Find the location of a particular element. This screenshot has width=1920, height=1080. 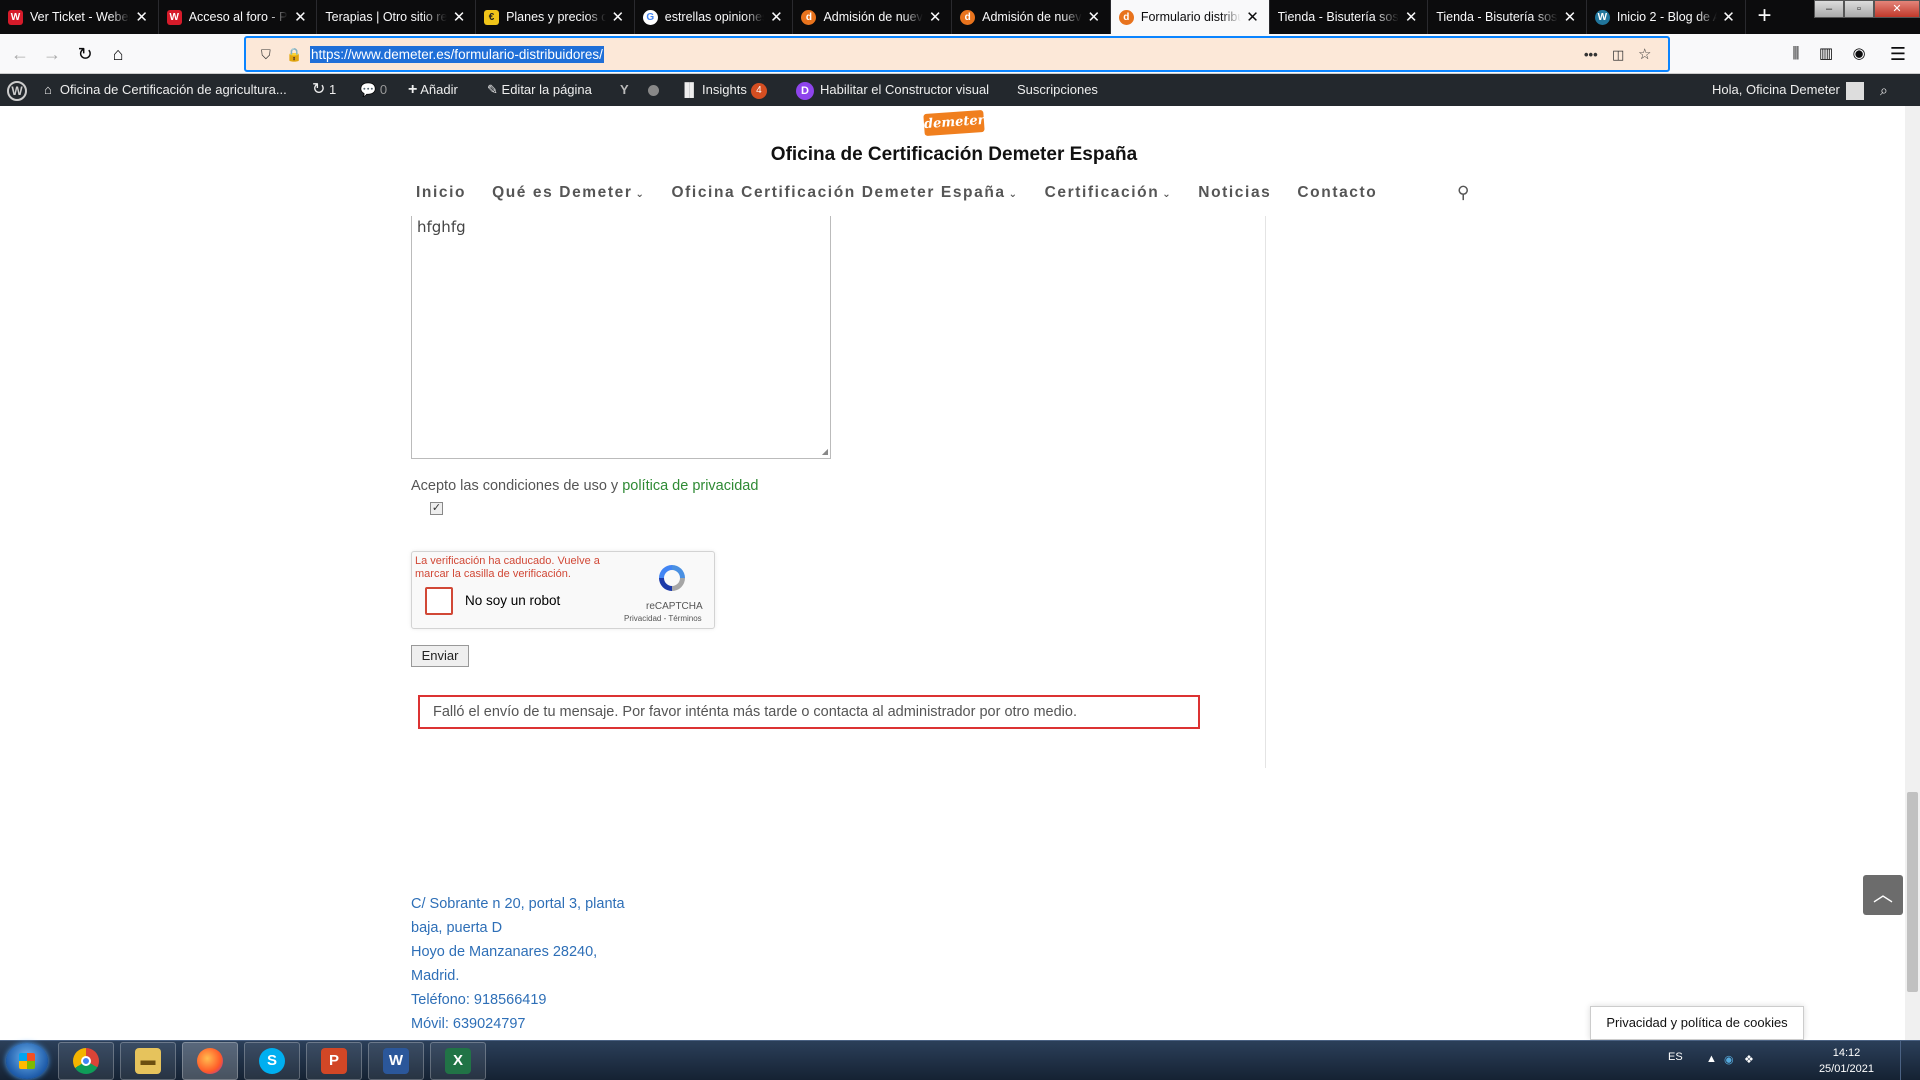

yoast-seo-icon: Y is located at coordinates (624, 90).